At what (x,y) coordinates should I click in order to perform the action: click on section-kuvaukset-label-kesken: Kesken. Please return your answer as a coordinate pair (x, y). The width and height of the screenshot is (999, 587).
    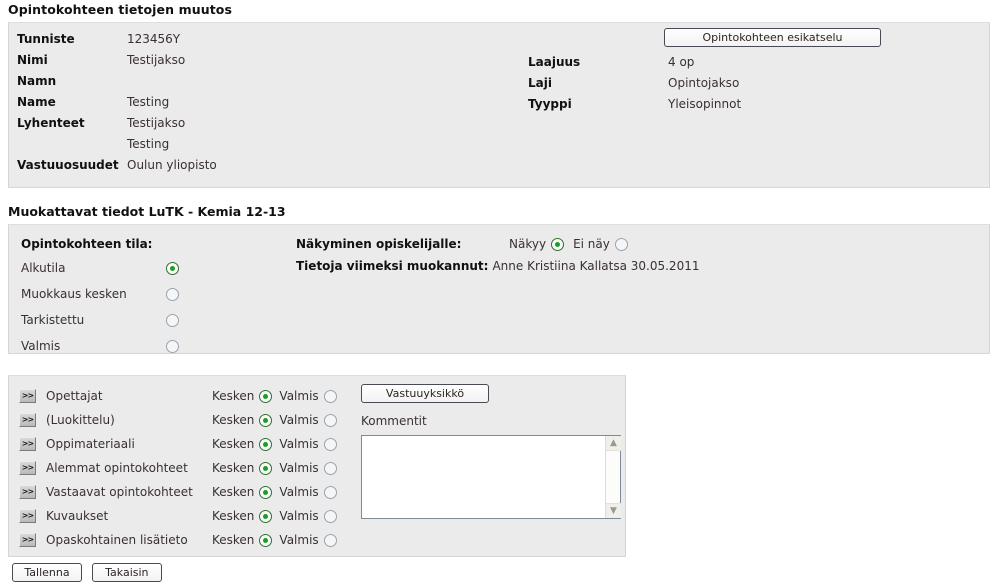
    Looking at the image, I should click on (233, 516).